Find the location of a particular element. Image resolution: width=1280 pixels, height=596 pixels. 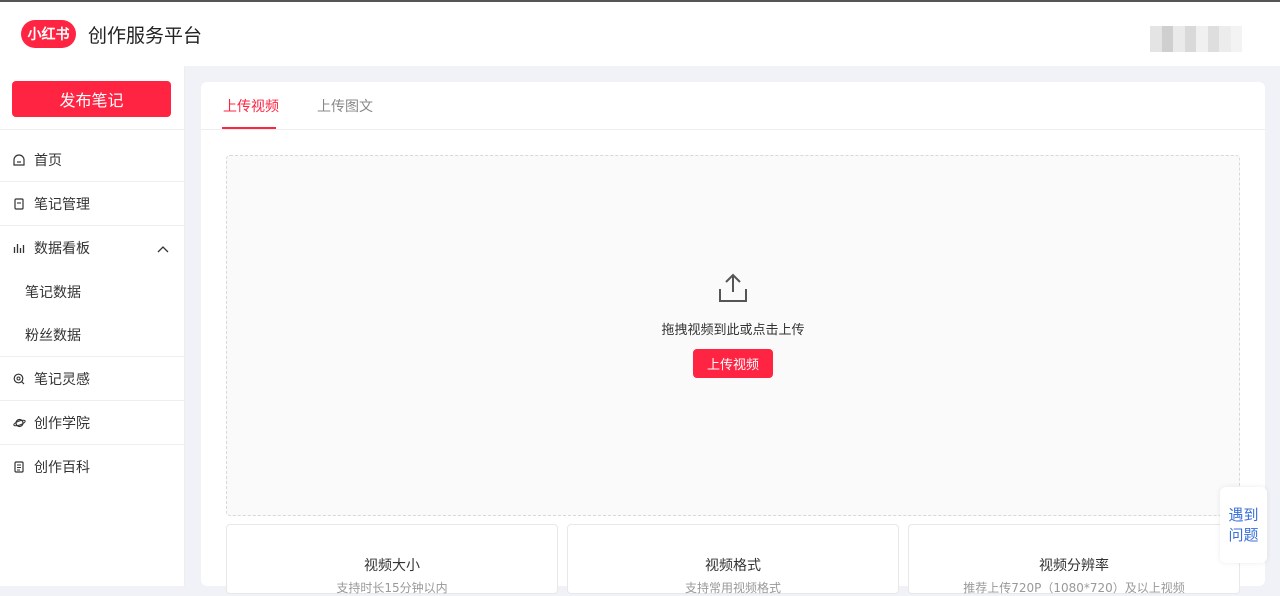

planet-icon is located at coordinates (19, 423).